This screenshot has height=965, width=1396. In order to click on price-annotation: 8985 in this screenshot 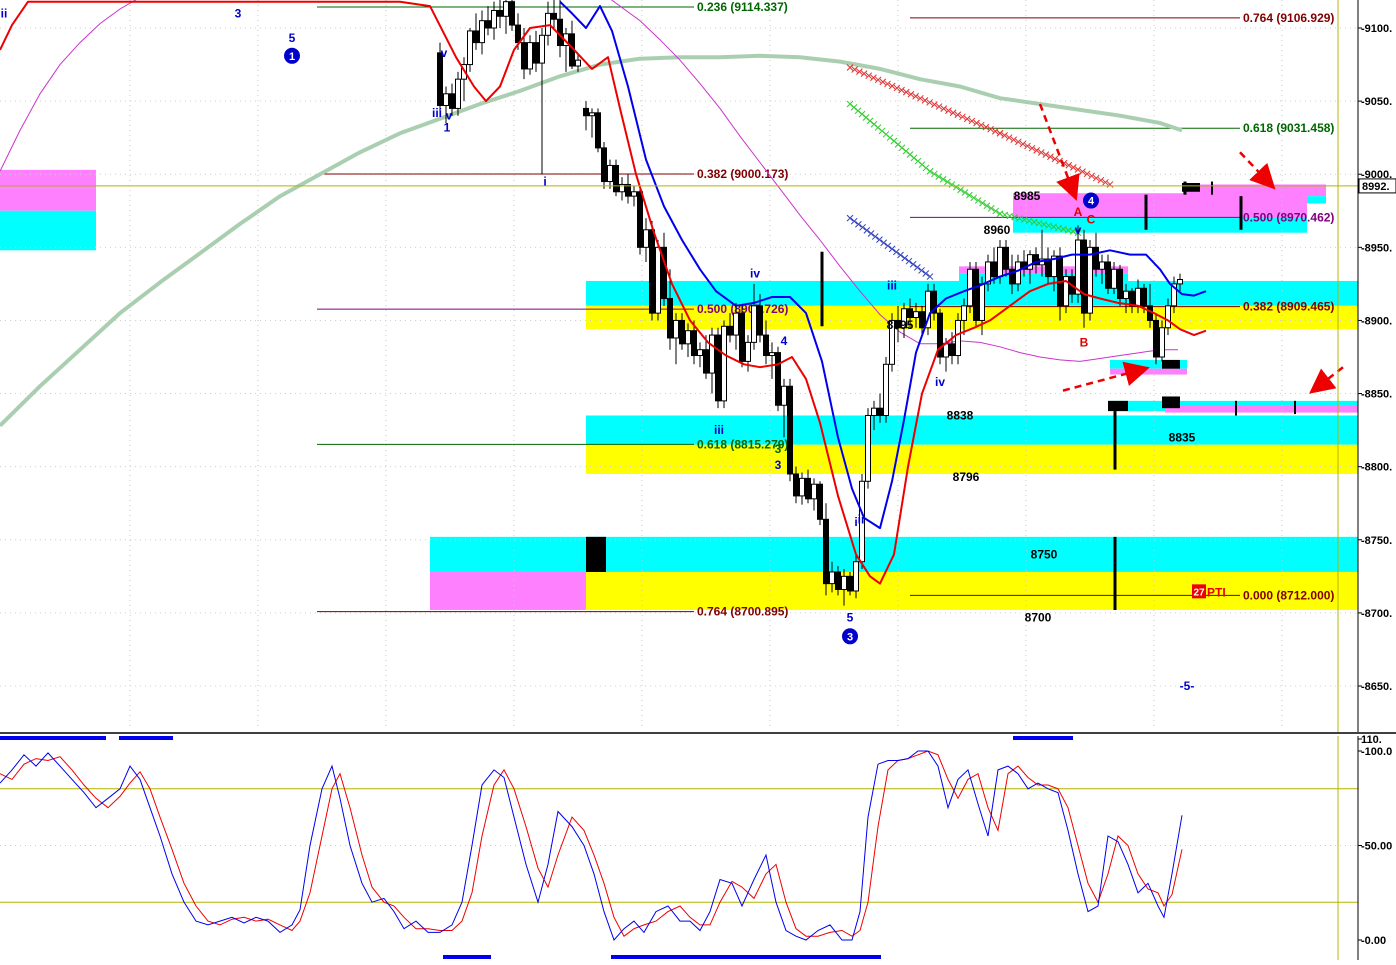, I will do `click(1027, 196)`.